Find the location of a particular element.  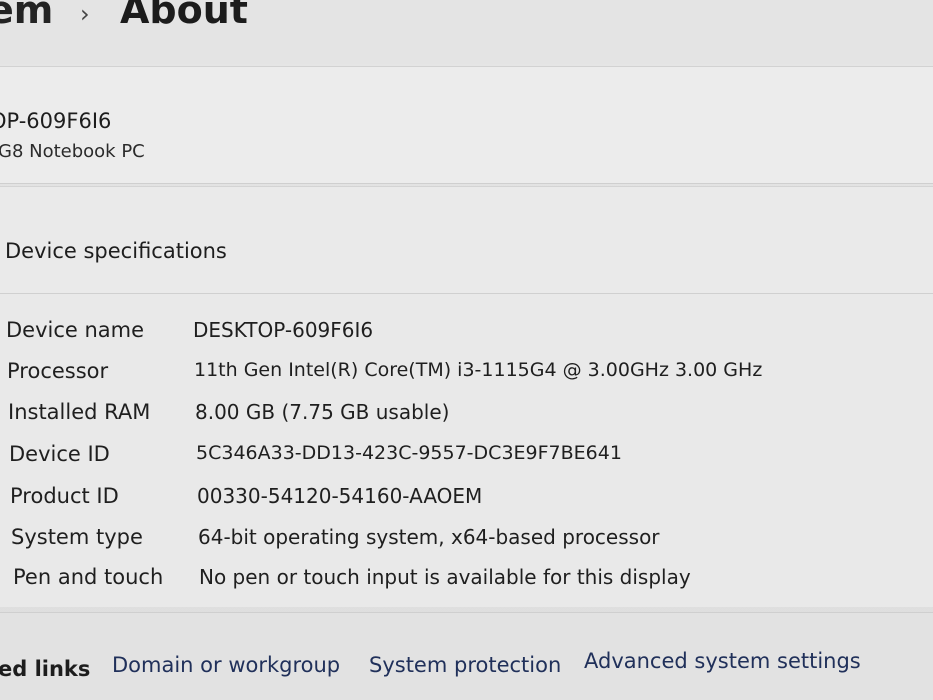

breadcrumb-system: em is located at coordinates (26, 16).